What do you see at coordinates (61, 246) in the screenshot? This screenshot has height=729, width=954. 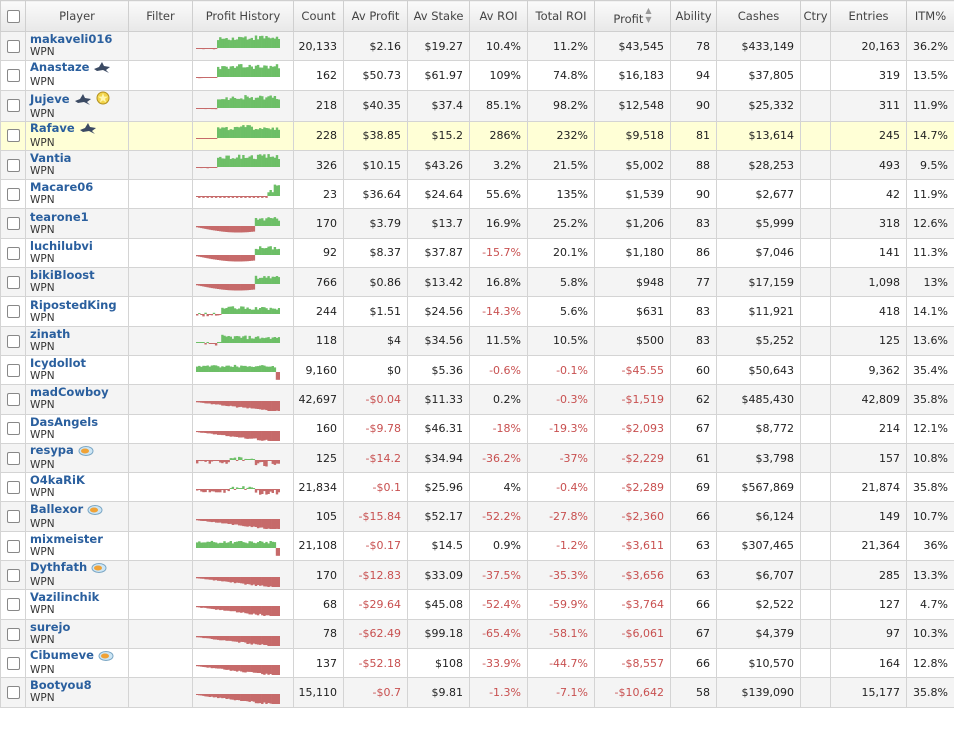 I see `player-name-link: luchilubvi` at bounding box center [61, 246].